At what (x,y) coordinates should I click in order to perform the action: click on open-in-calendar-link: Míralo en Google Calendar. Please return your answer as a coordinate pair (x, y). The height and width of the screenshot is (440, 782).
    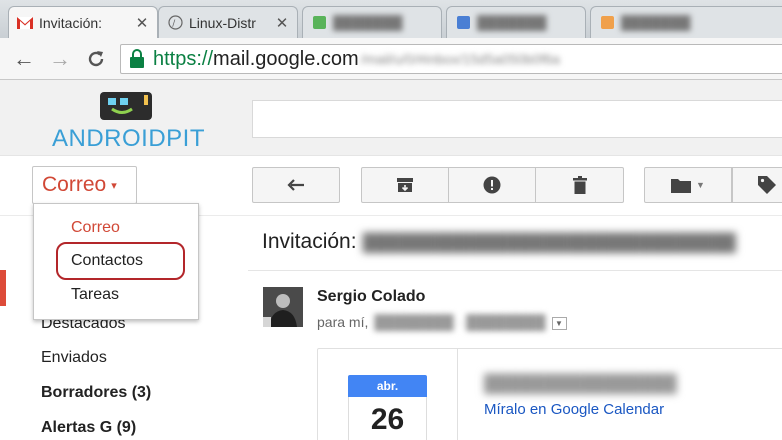
    Looking at the image, I should click on (574, 409).